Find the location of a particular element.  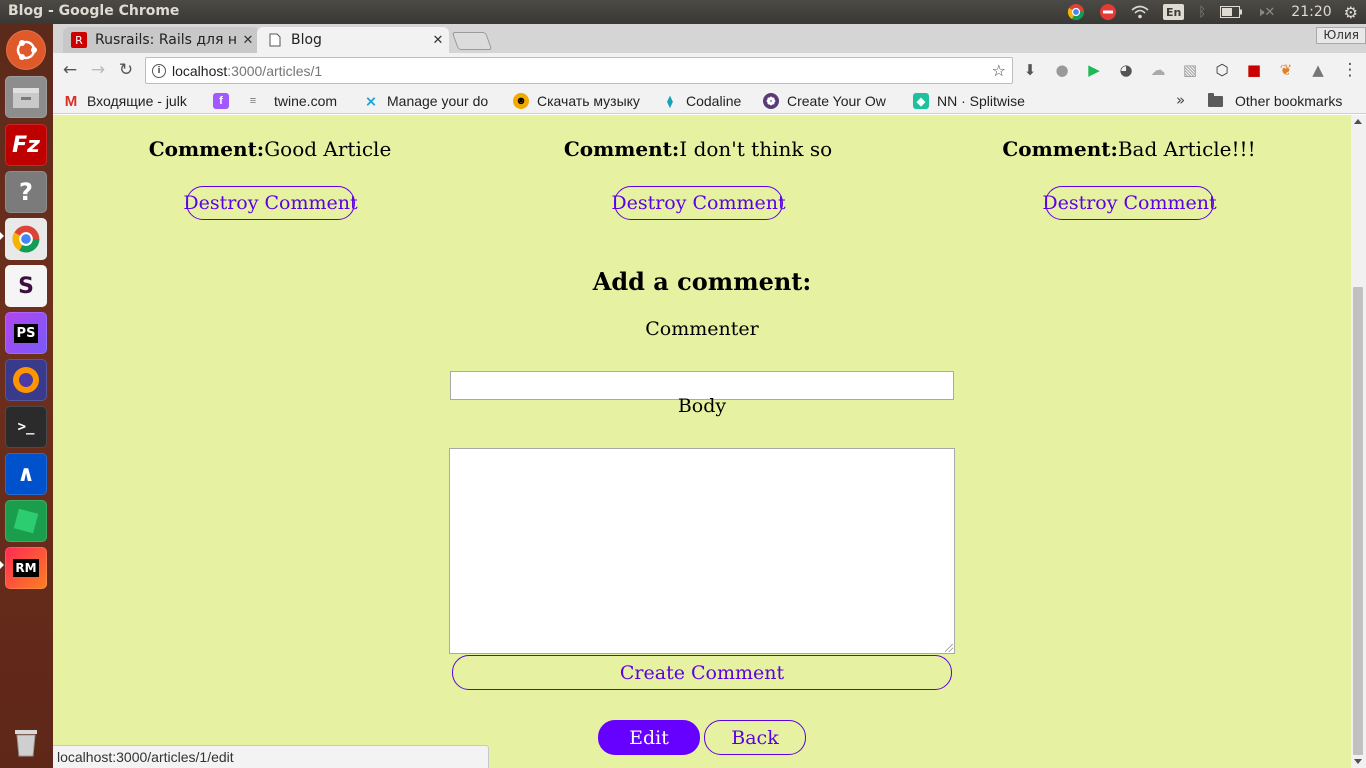

volume-muted-icon: 🕨✕ is located at coordinates (1265, 12).